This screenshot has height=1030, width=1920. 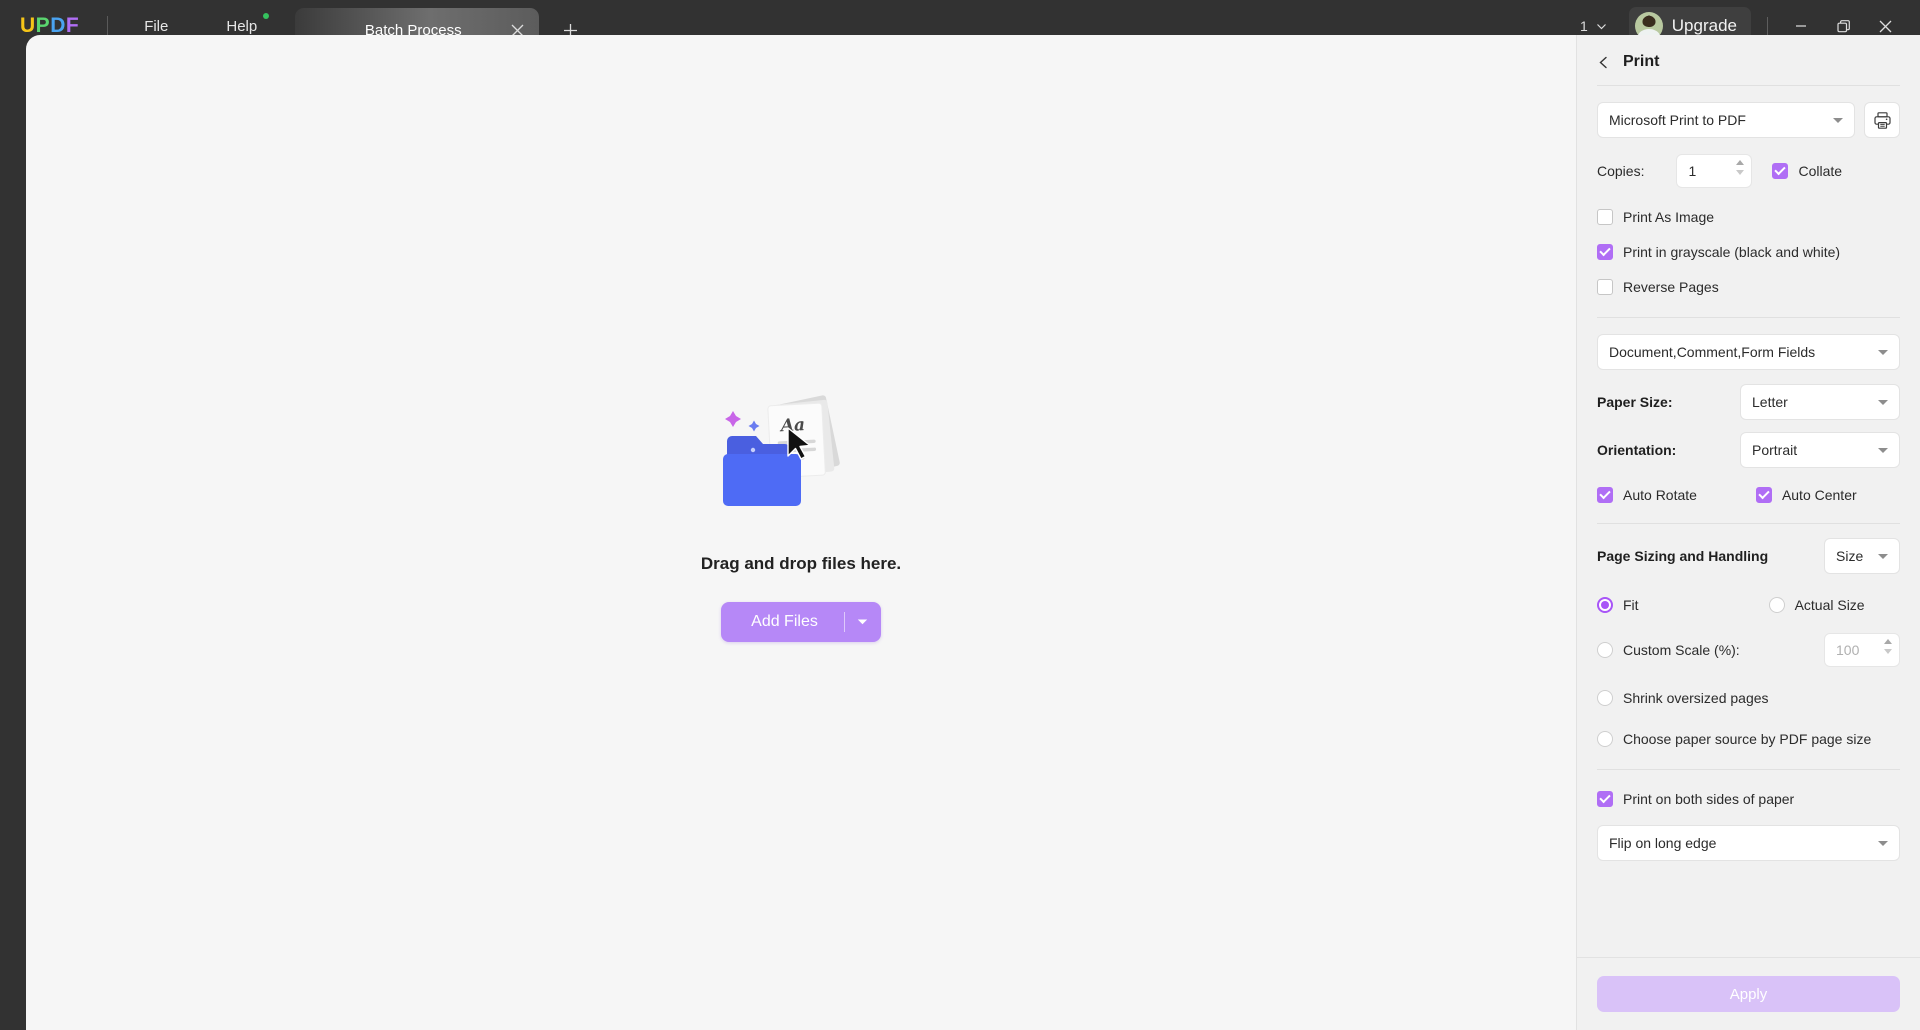 What do you see at coordinates (1641, 61) in the screenshot?
I see `panel-title: Print` at bounding box center [1641, 61].